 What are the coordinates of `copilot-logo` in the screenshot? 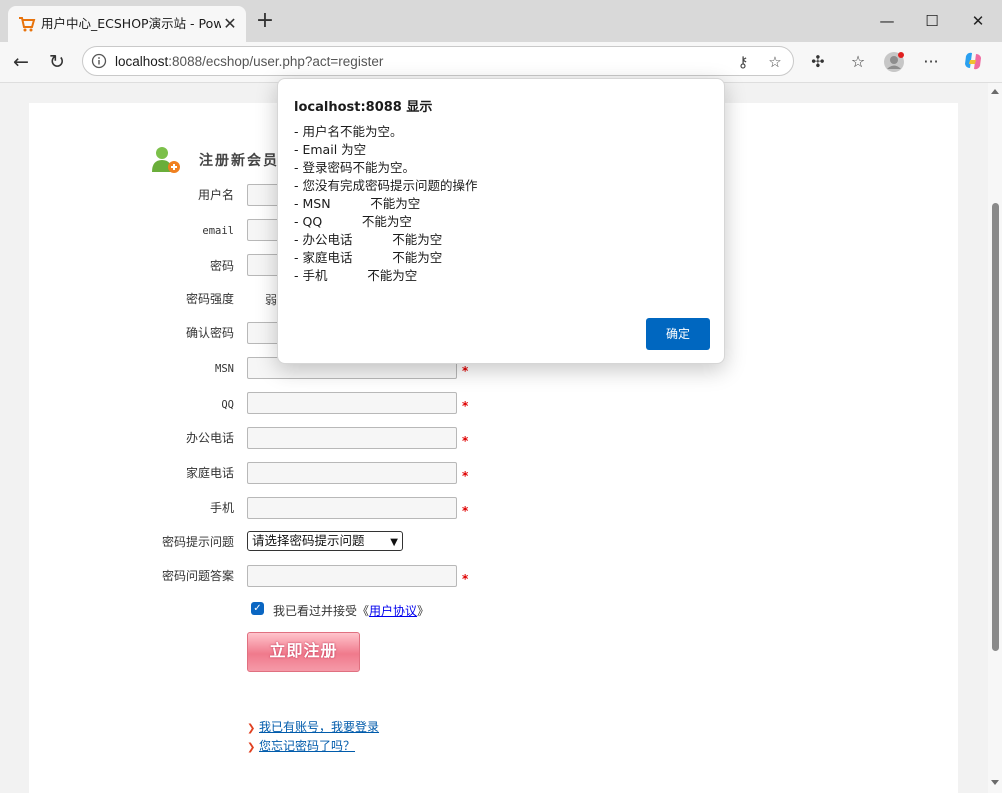 It's located at (973, 61).